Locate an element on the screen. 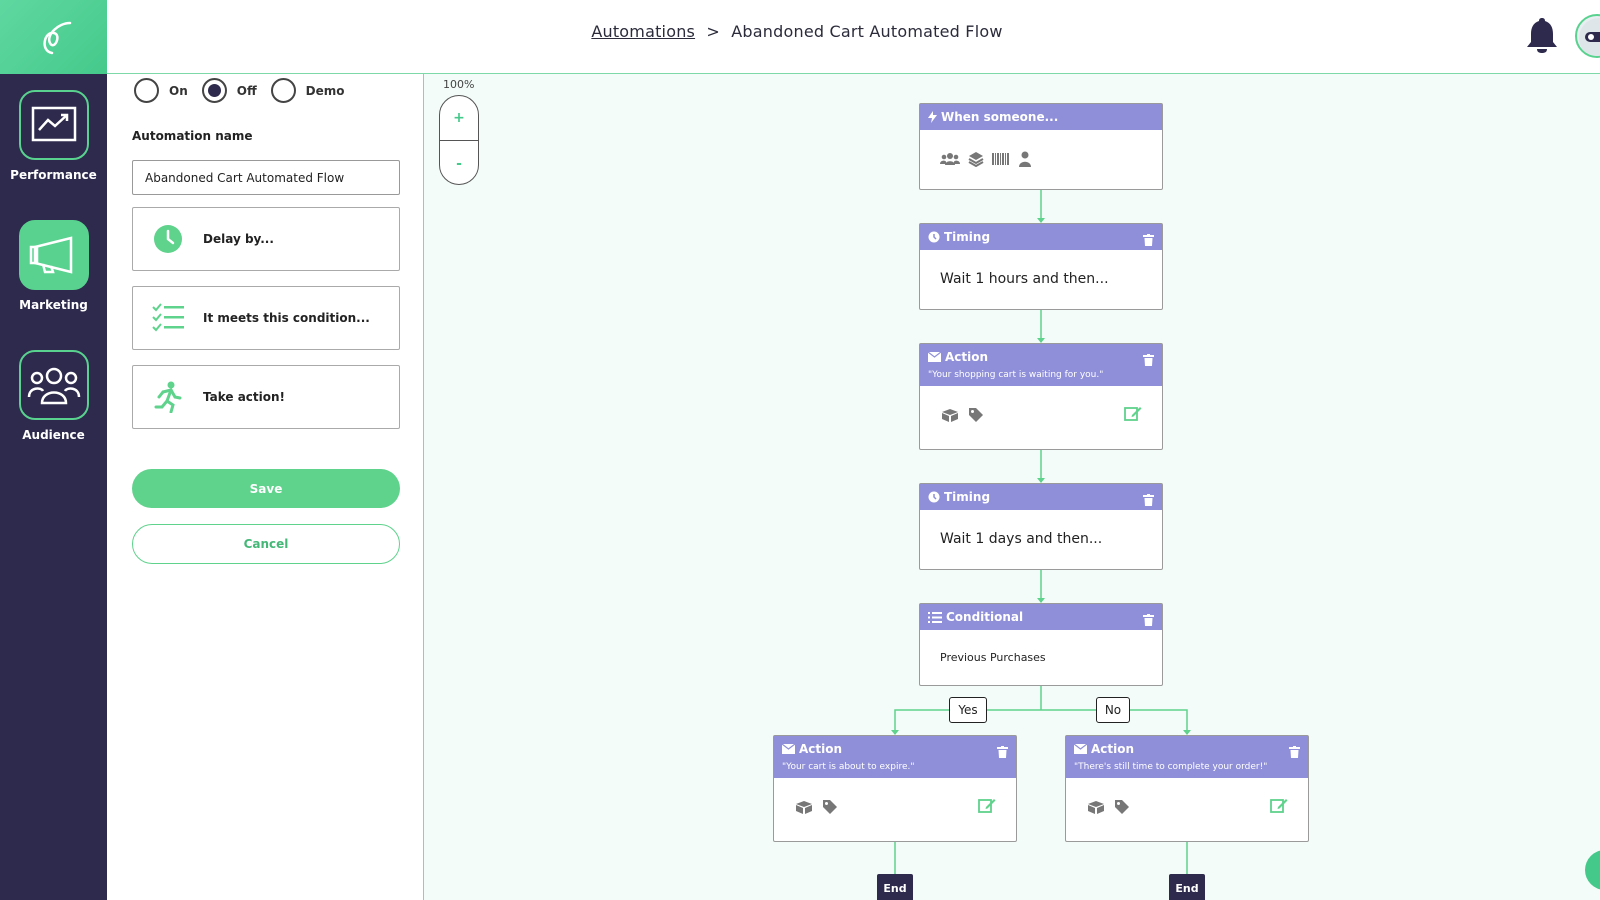 The image size is (1600, 900). node-header: Action "Your cart is about to expire." is located at coordinates (895, 757).